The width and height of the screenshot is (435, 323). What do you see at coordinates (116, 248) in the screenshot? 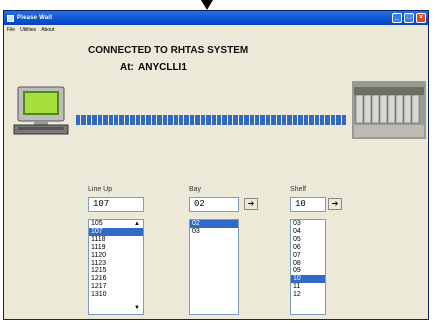
I see `lineup-list-item: 1119` at bounding box center [116, 248].